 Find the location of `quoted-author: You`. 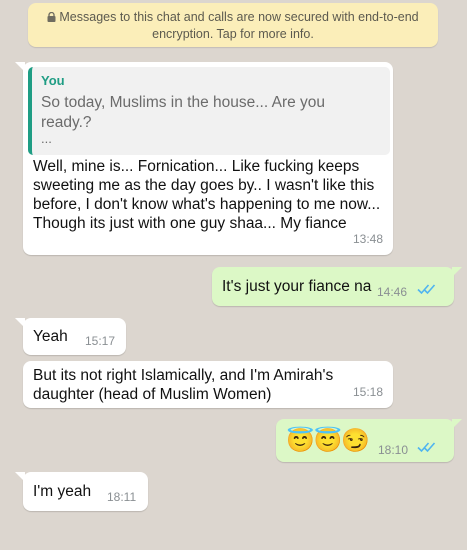

quoted-author: You is located at coordinates (53, 80).